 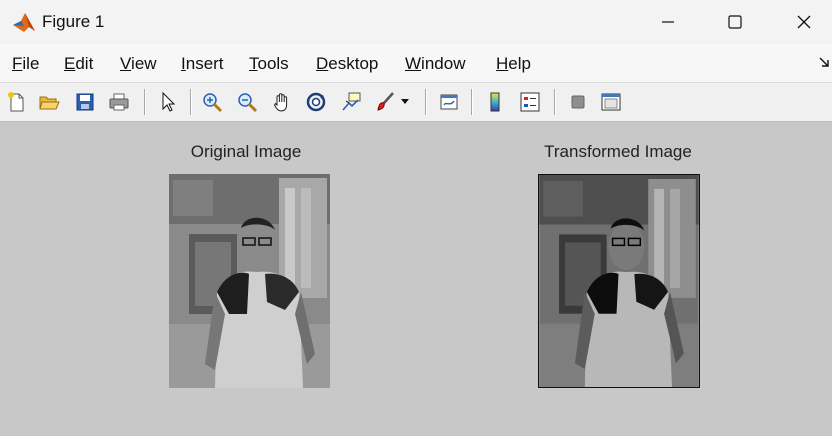 What do you see at coordinates (73, 21) in the screenshot?
I see `window-title: Figure 1` at bounding box center [73, 21].